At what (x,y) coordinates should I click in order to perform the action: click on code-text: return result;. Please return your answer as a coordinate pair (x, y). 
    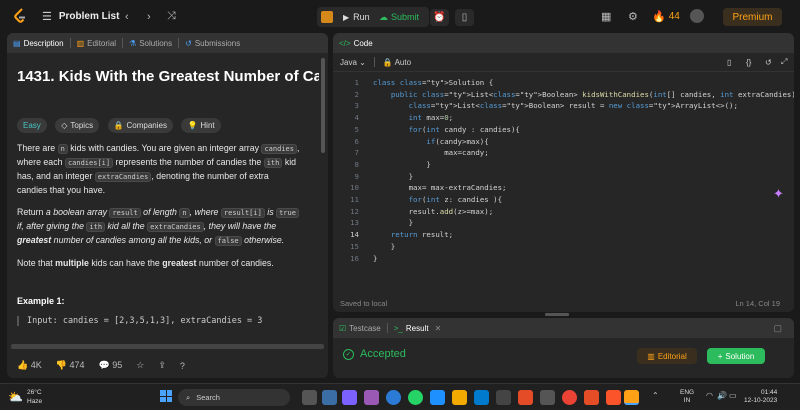
    Looking at the image, I should click on (422, 235).